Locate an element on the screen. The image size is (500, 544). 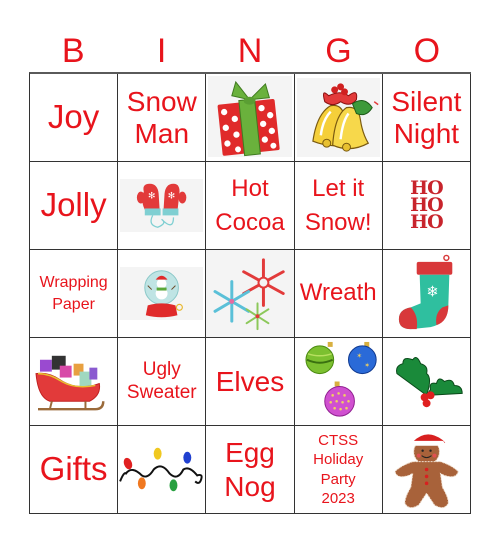
bingo-cell-snow-man: Snow Man is located at coordinates (162, 118).